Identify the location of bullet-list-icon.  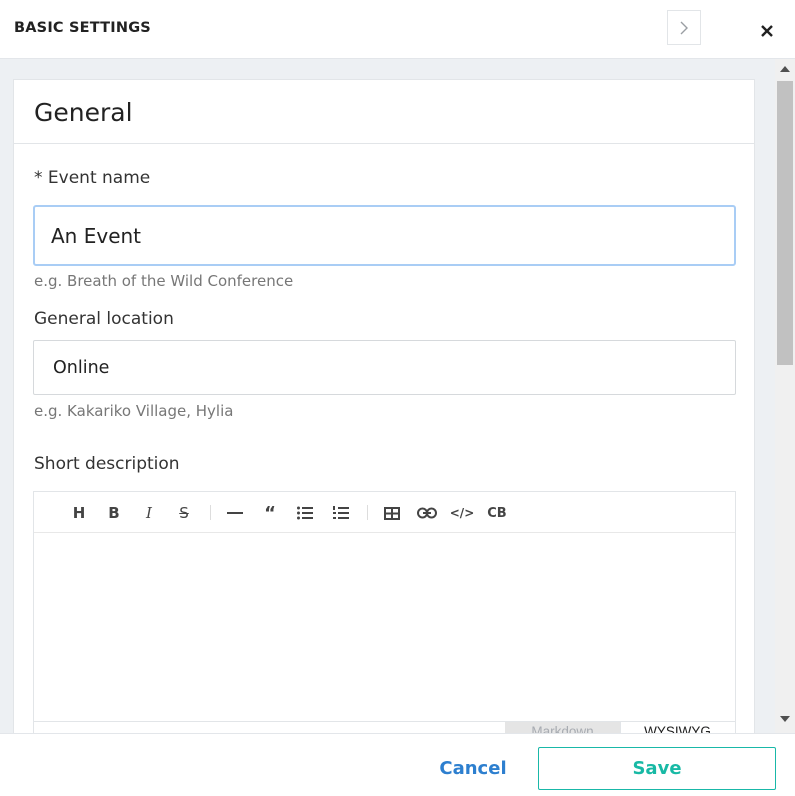
(305, 513).